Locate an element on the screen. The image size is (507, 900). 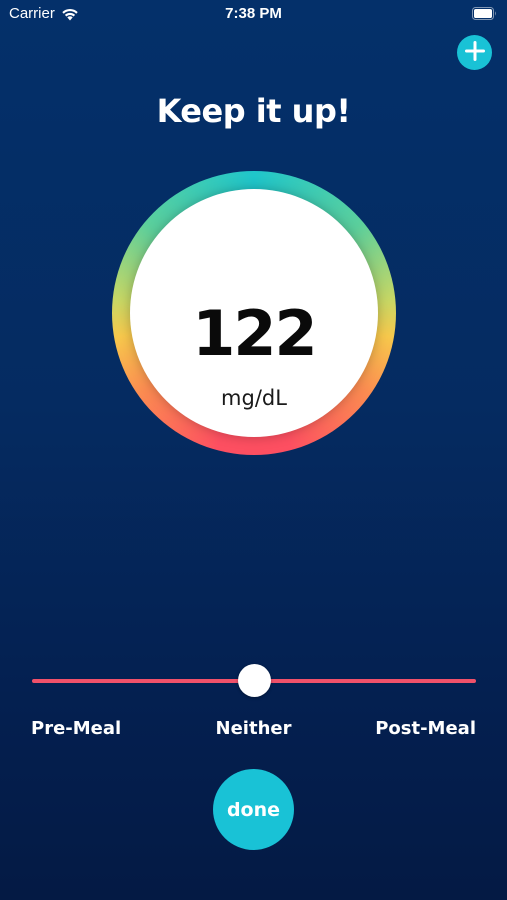
page-title: Keep it up! is located at coordinates (253, 111).